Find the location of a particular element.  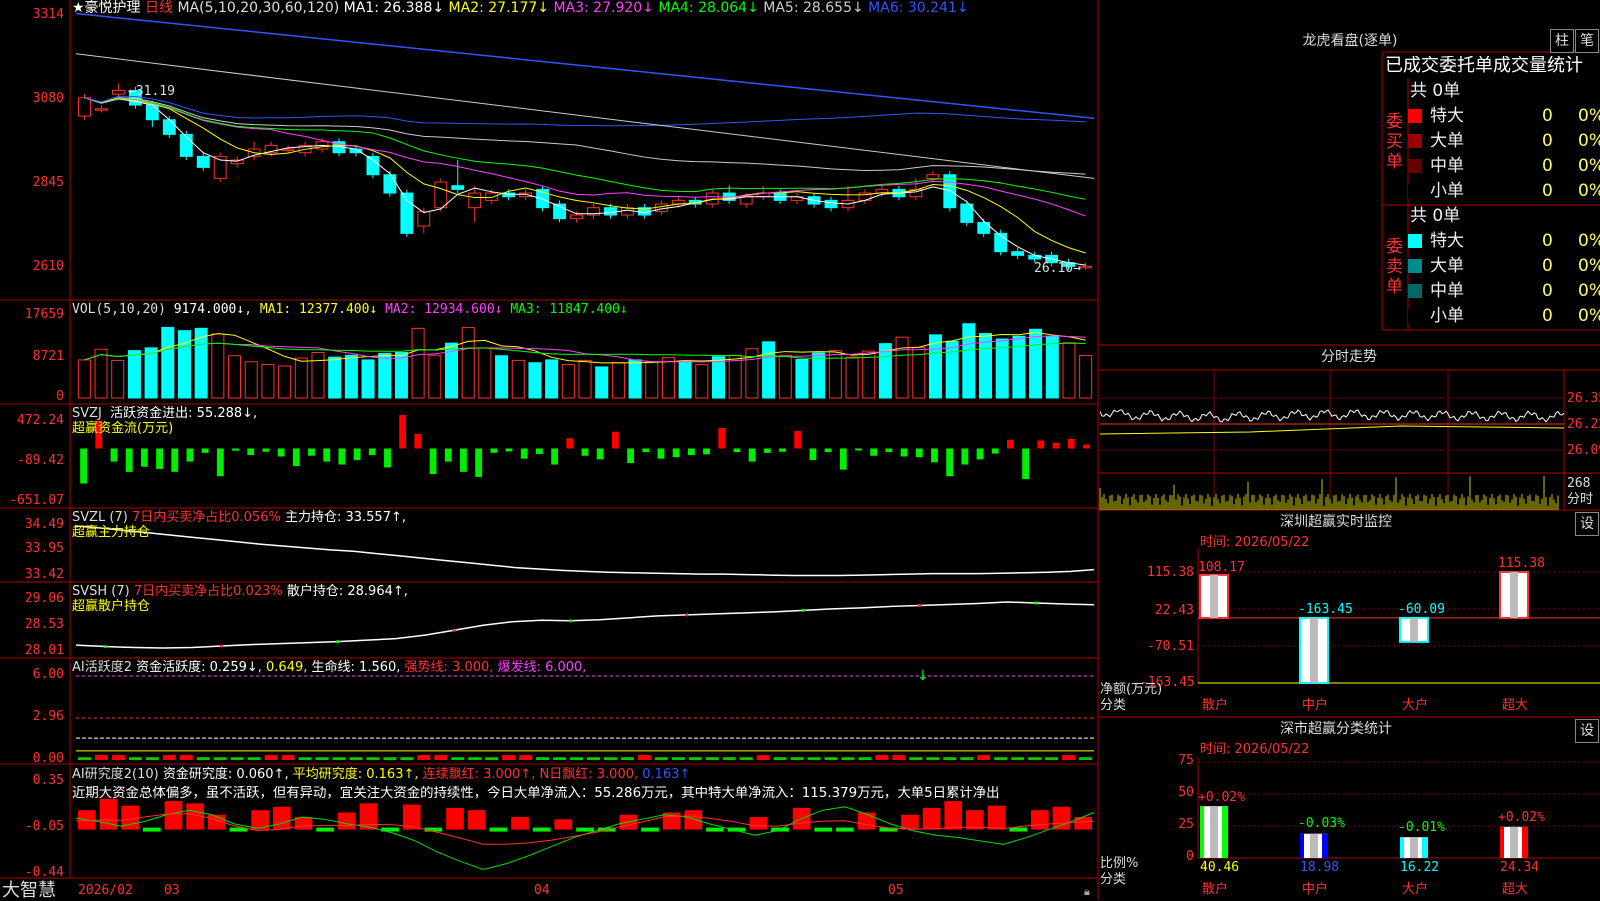

sz-monitor-axis-2: -70.51 is located at coordinates (1170, 646).